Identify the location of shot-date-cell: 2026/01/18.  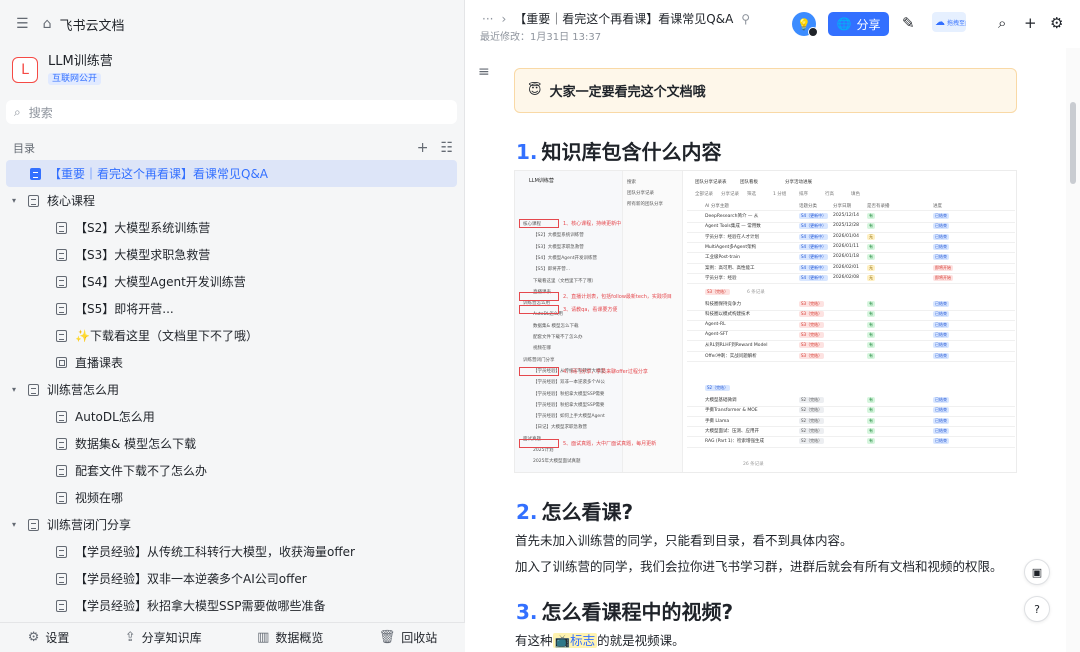
(846, 257).